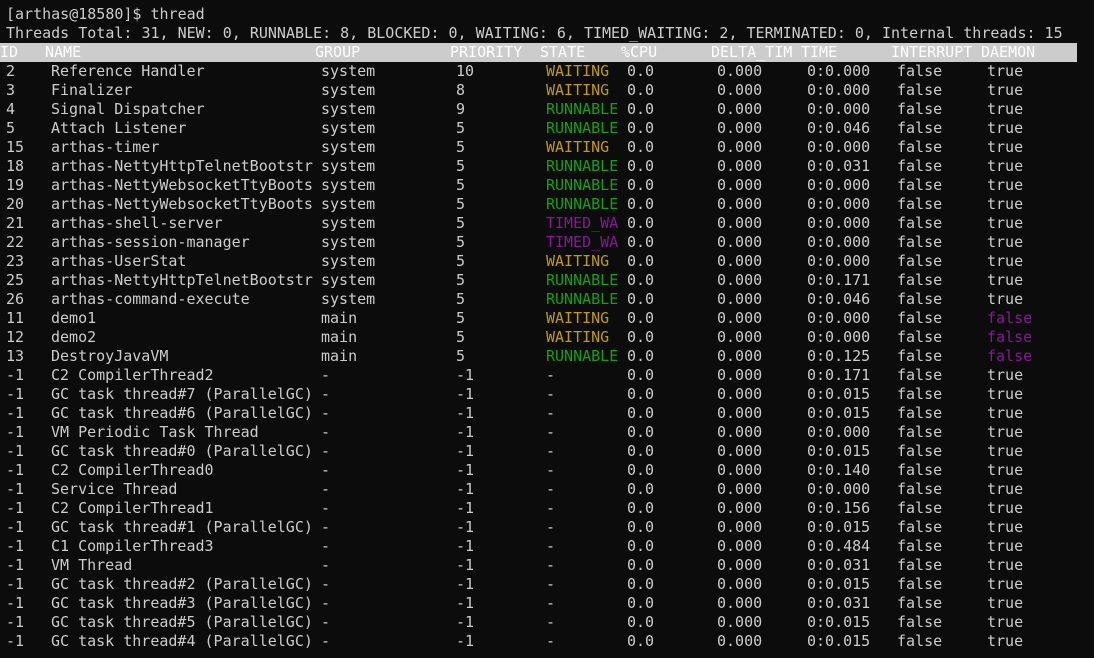 This screenshot has height=658, width=1094. I want to click on header-group: GROUP, so click(338, 52).